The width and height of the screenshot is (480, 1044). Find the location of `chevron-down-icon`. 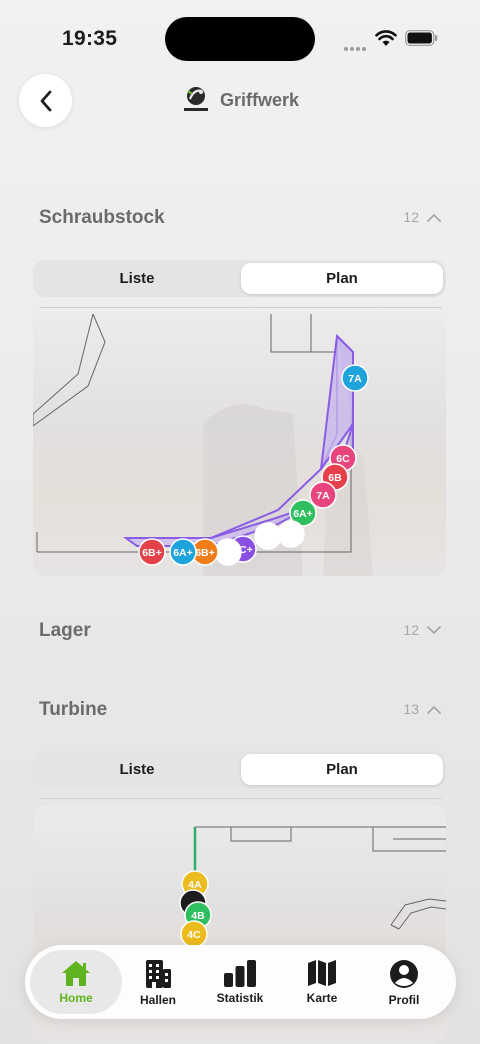

chevron-down-icon is located at coordinates (434, 629).